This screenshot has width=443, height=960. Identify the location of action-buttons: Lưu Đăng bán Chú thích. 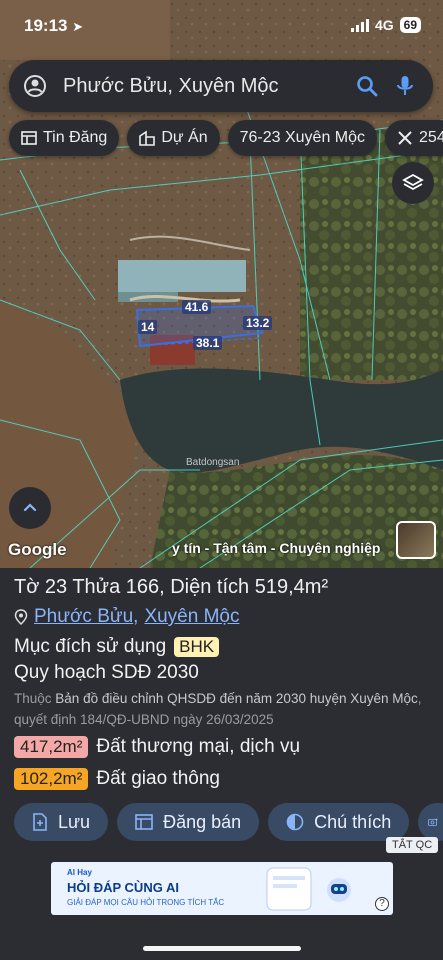
(228, 822).